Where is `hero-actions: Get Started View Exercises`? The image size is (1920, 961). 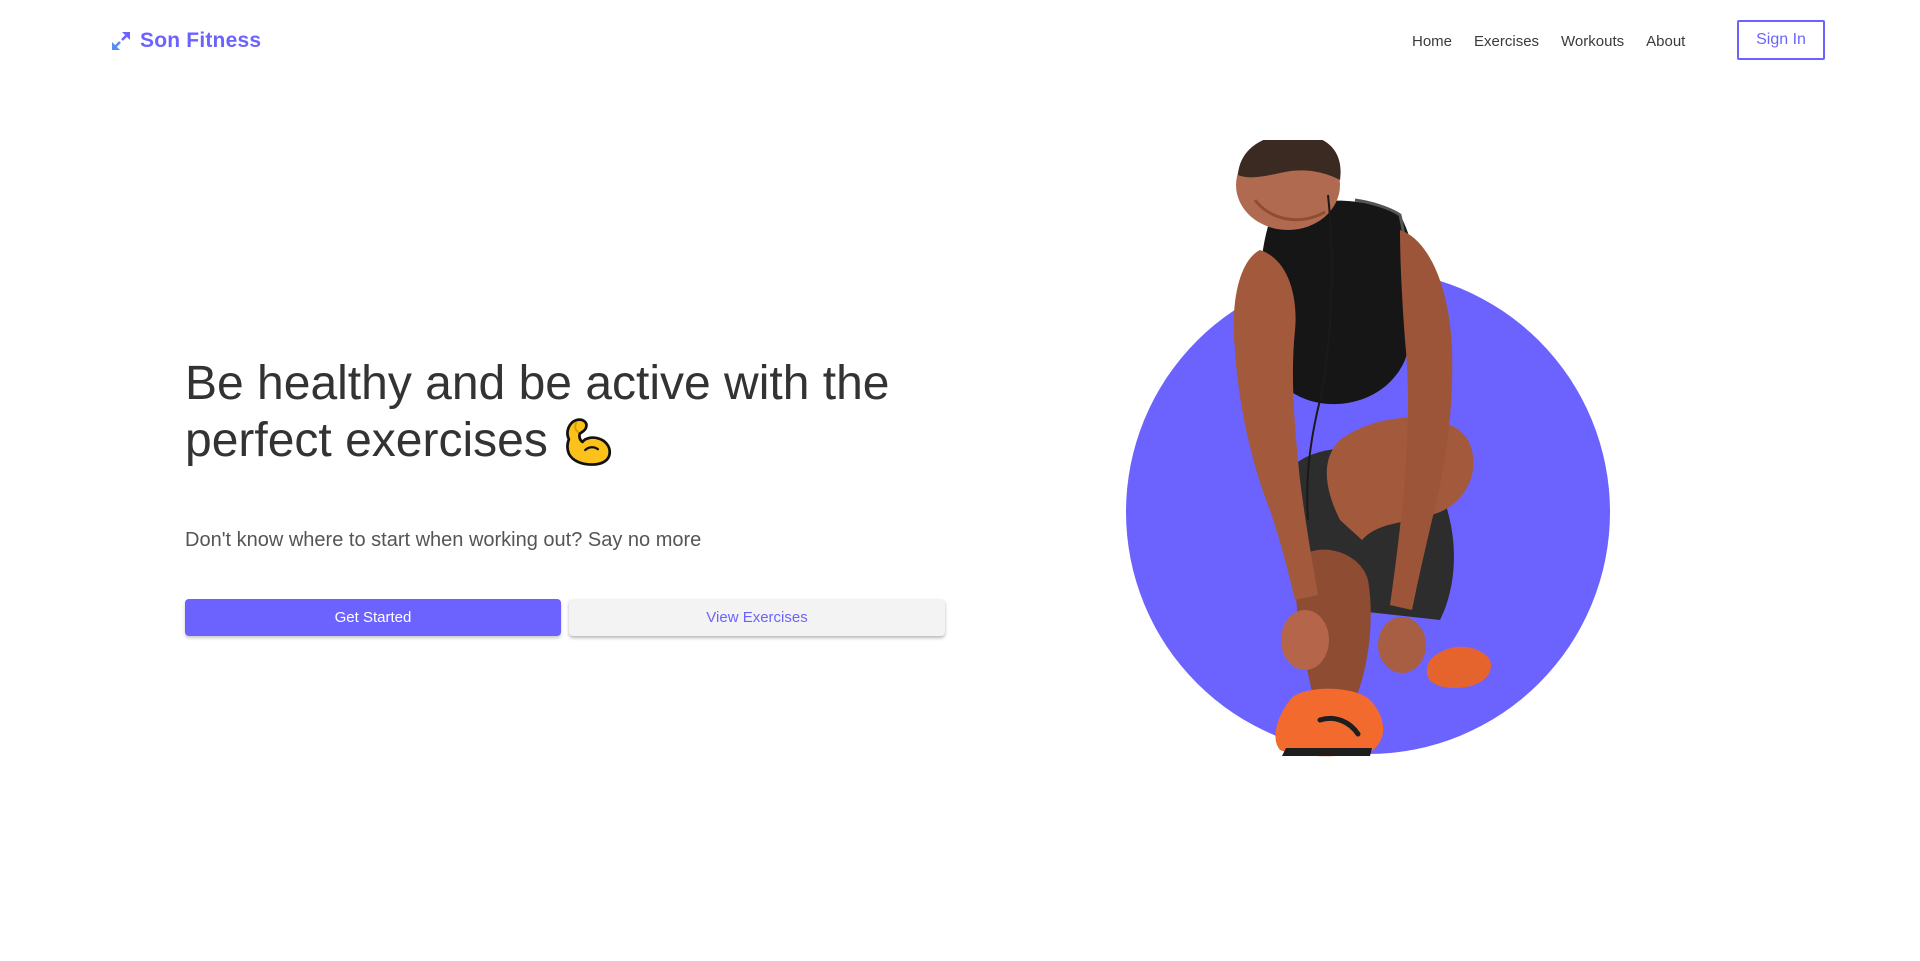
hero-actions: Get Started View Exercises is located at coordinates (565, 617).